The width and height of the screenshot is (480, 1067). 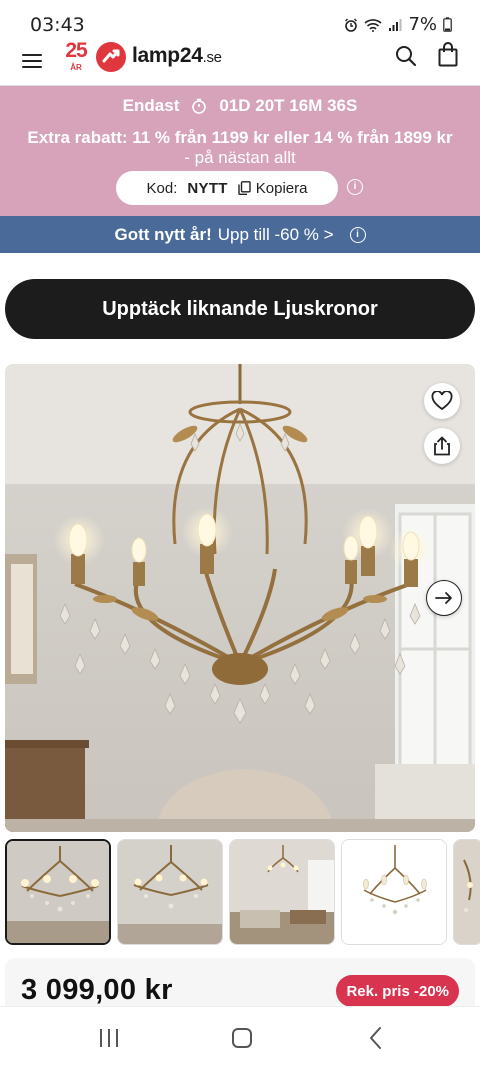 What do you see at coordinates (109, 1038) in the screenshot?
I see `recent-apps-icon` at bounding box center [109, 1038].